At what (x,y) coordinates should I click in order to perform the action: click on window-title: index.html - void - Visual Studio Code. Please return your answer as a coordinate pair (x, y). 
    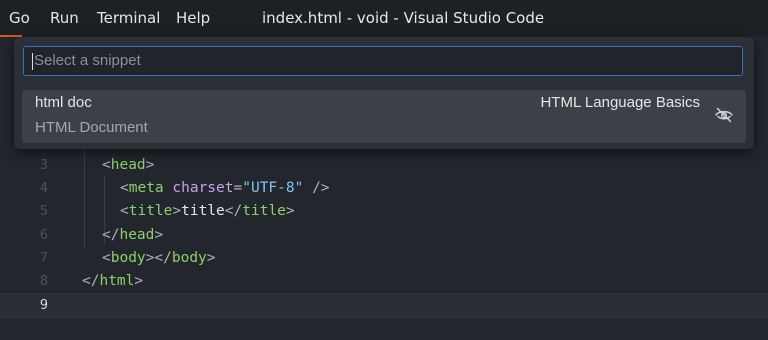
    Looking at the image, I should click on (403, 18).